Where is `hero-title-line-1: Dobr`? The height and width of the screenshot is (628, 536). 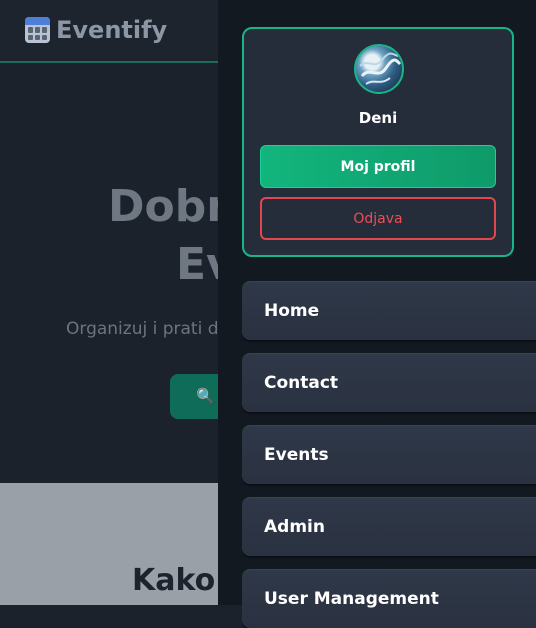 hero-title-line-1: Dobr is located at coordinates (168, 206).